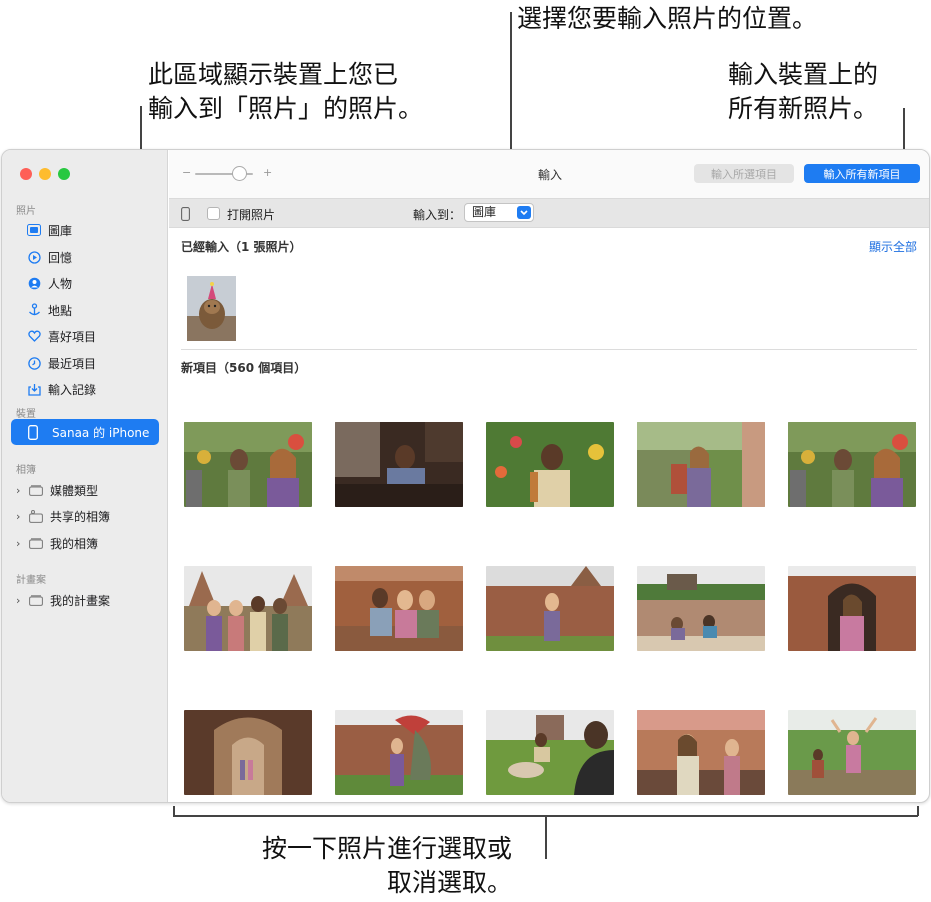 Image resolution: width=931 pixels, height=902 pixels. I want to click on sidebar-item-label: 回憶, so click(60, 257).